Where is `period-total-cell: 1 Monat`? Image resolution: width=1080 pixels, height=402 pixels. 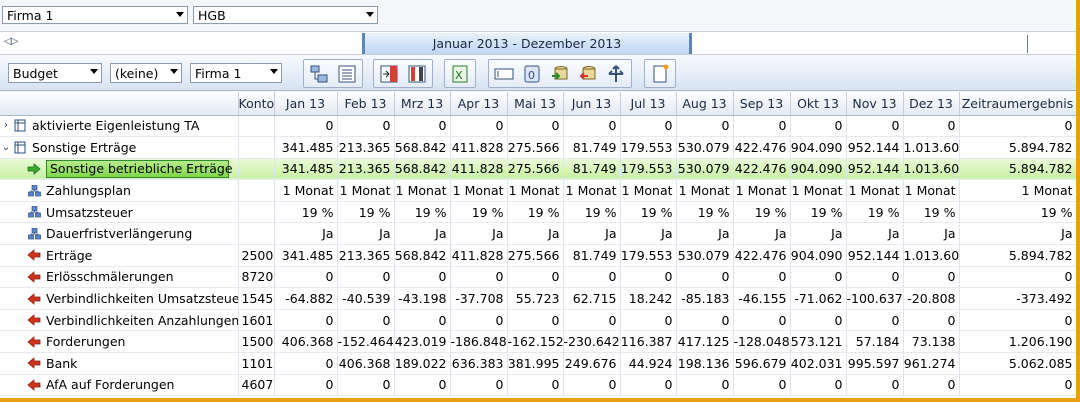
period-total-cell: 1 Monat is located at coordinates (1017, 190).